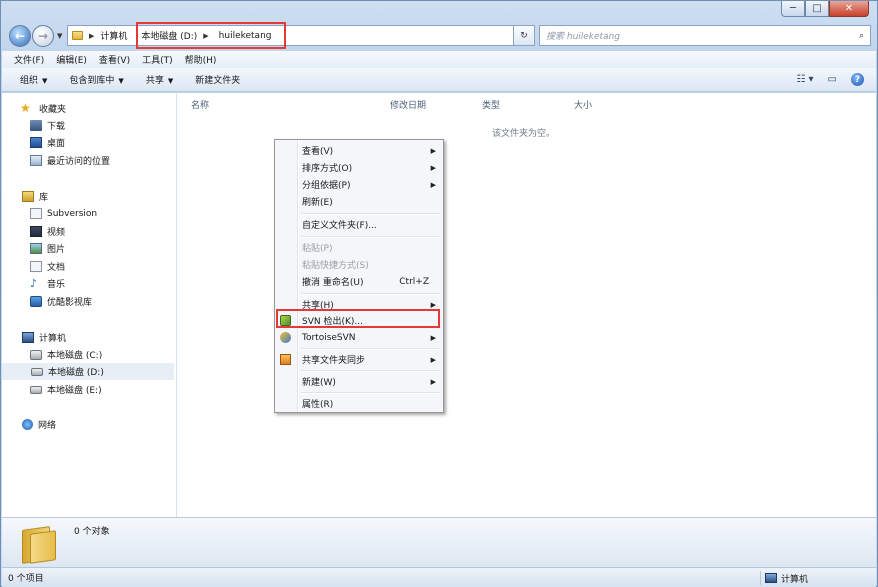 This screenshot has width=878, height=587. What do you see at coordinates (97, 337) in the screenshot?
I see `nav-computer: 计算机` at bounding box center [97, 337].